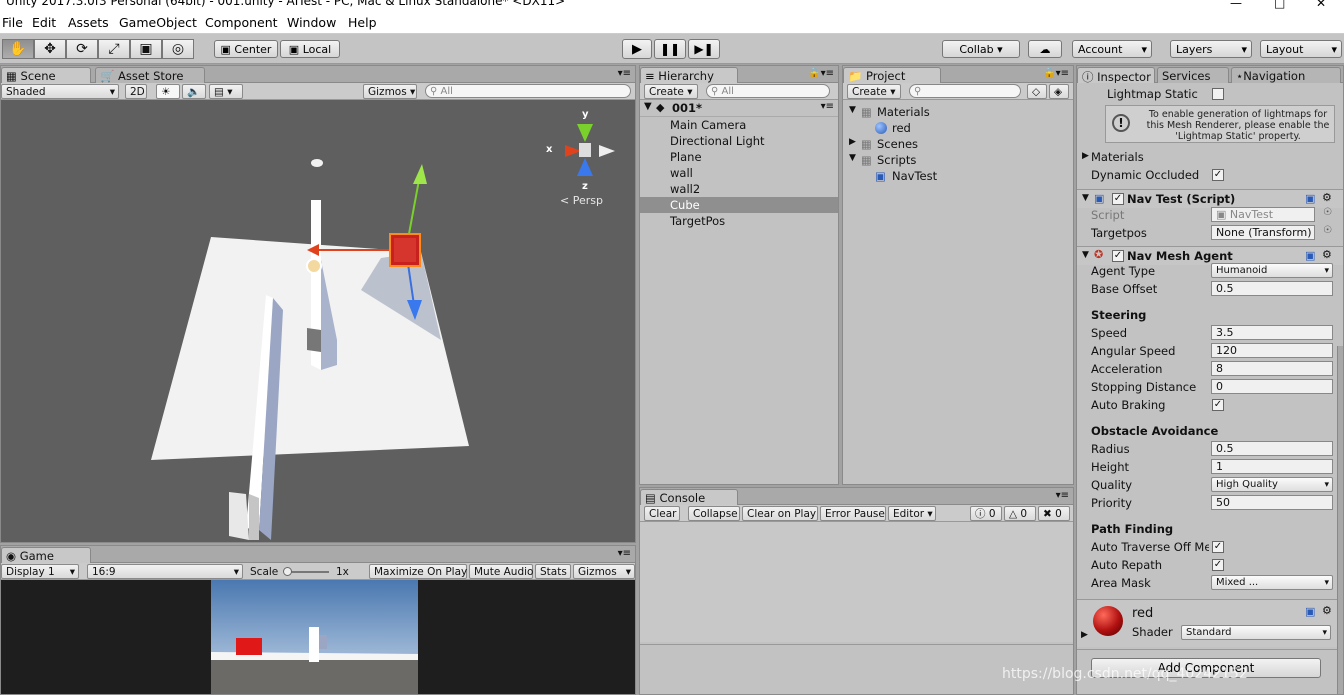 The width and height of the screenshot is (1344, 695). Describe the element at coordinates (318, 637) in the screenshot. I see `game-viewport` at that location.